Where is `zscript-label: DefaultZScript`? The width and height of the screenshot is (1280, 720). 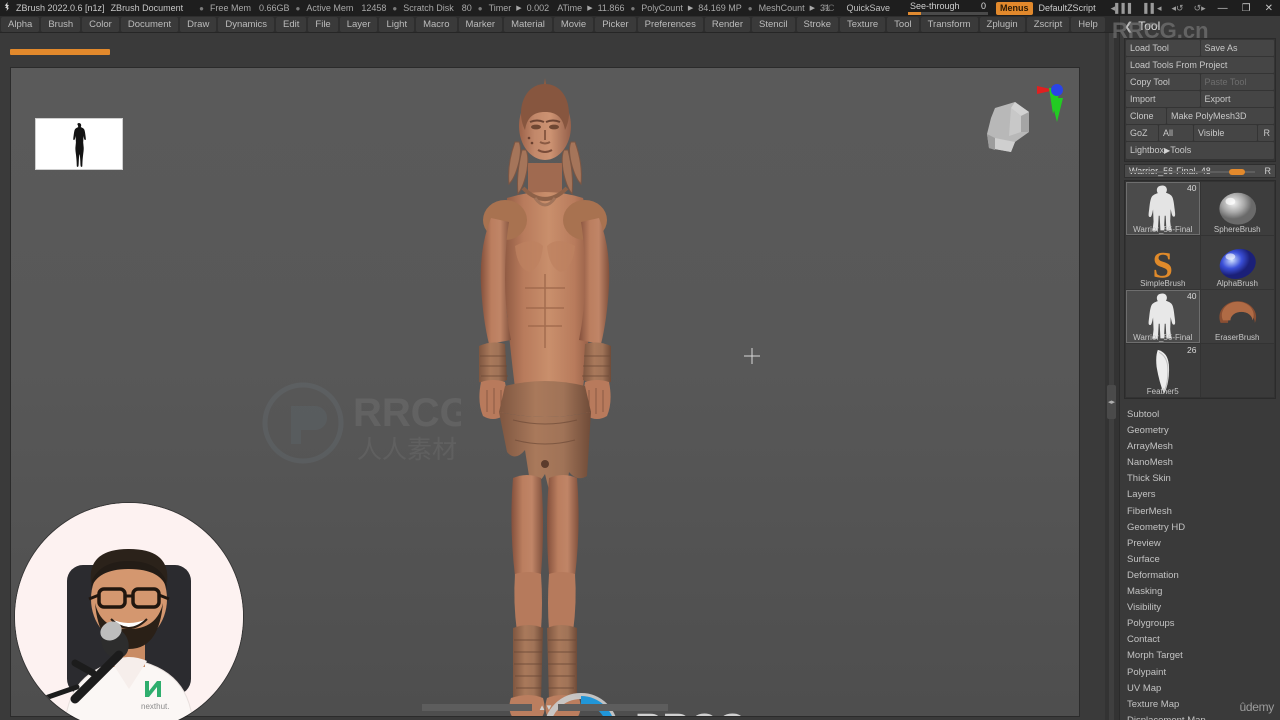
zscript-label: DefaultZScript is located at coordinates (1072, 8).